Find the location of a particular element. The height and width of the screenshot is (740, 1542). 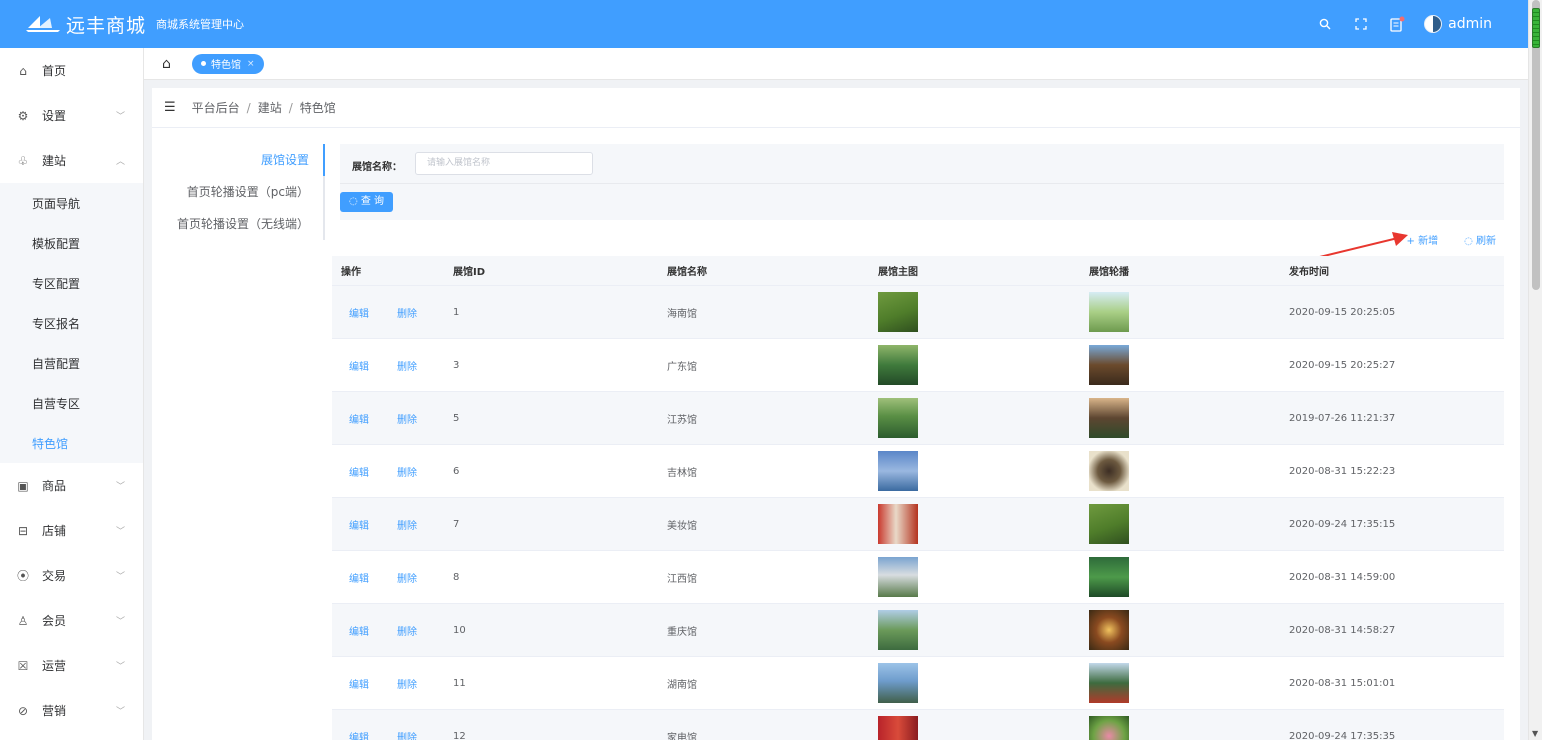

sidebar-item-goods: ▣ 商品 ﹀ is located at coordinates (71, 485).